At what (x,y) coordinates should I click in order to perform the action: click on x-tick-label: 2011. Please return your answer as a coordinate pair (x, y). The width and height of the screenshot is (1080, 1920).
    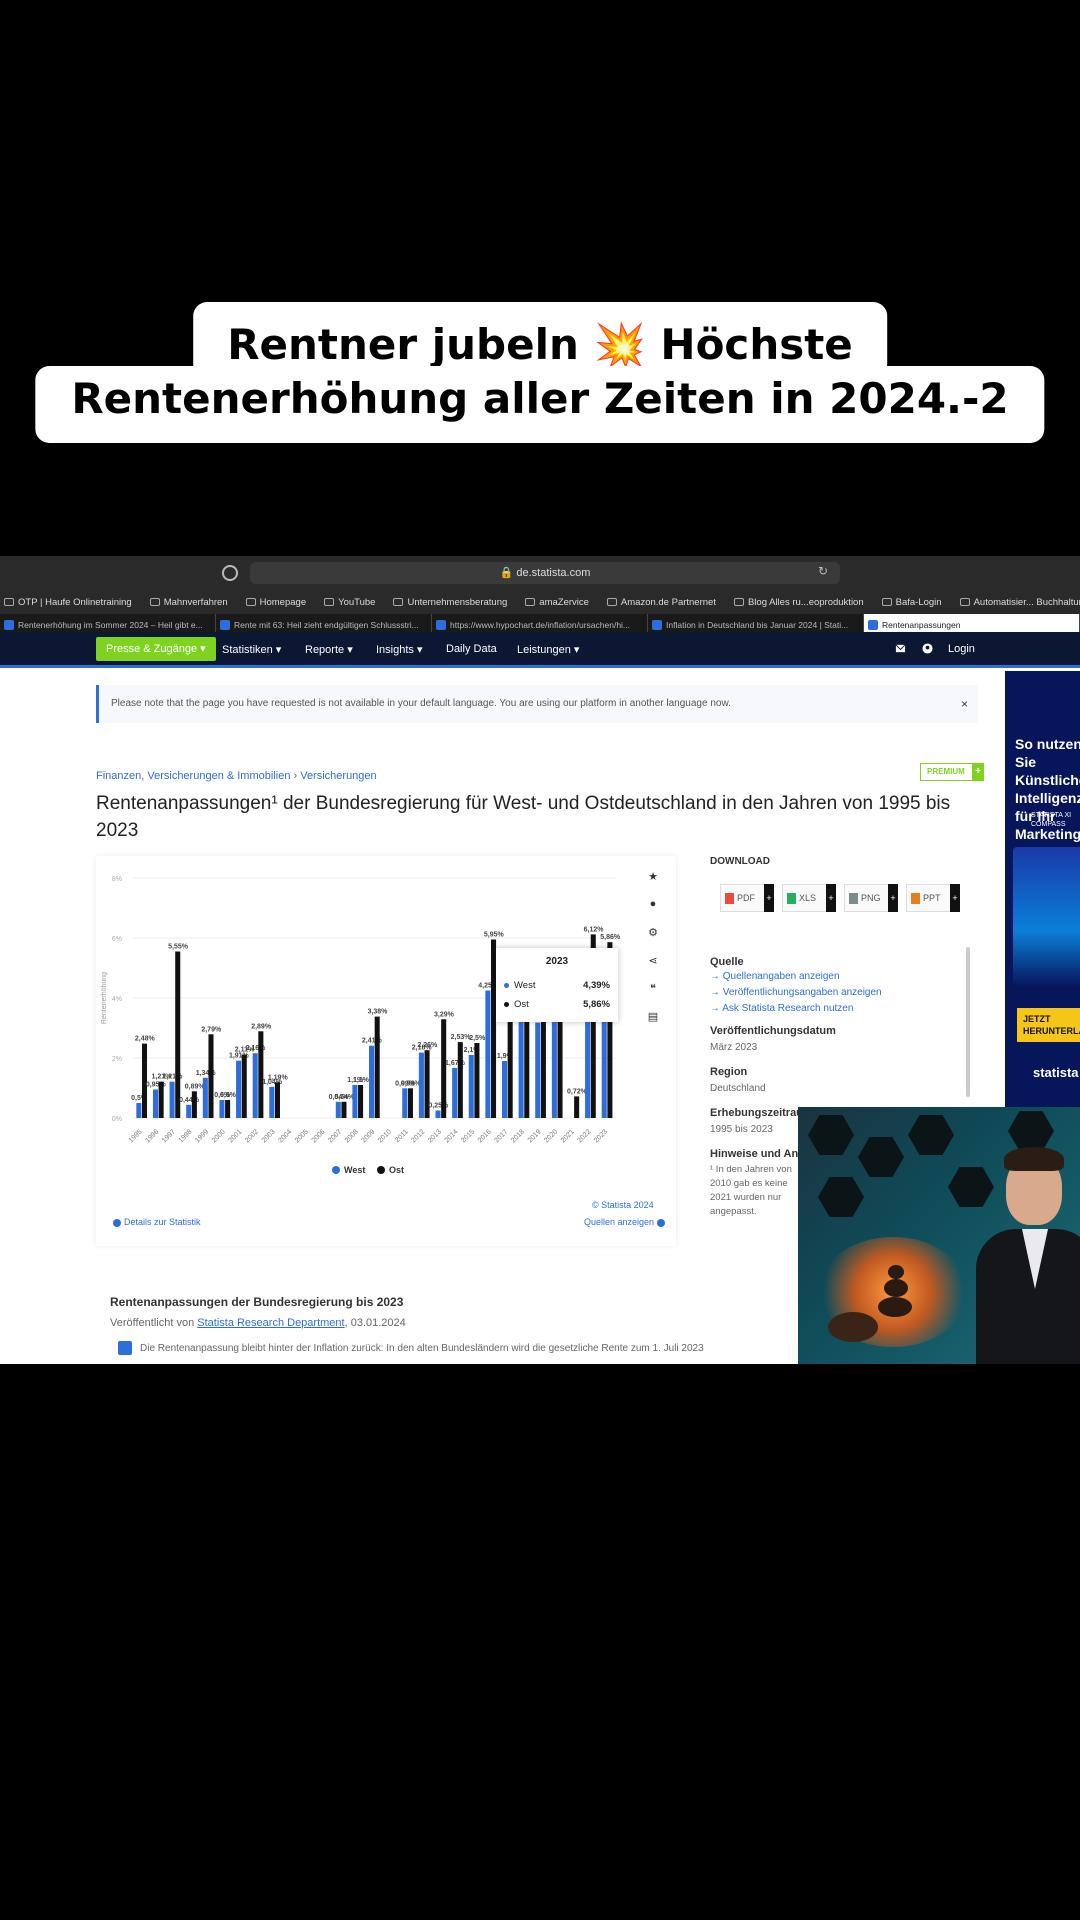
    Looking at the image, I should click on (402, 1136).